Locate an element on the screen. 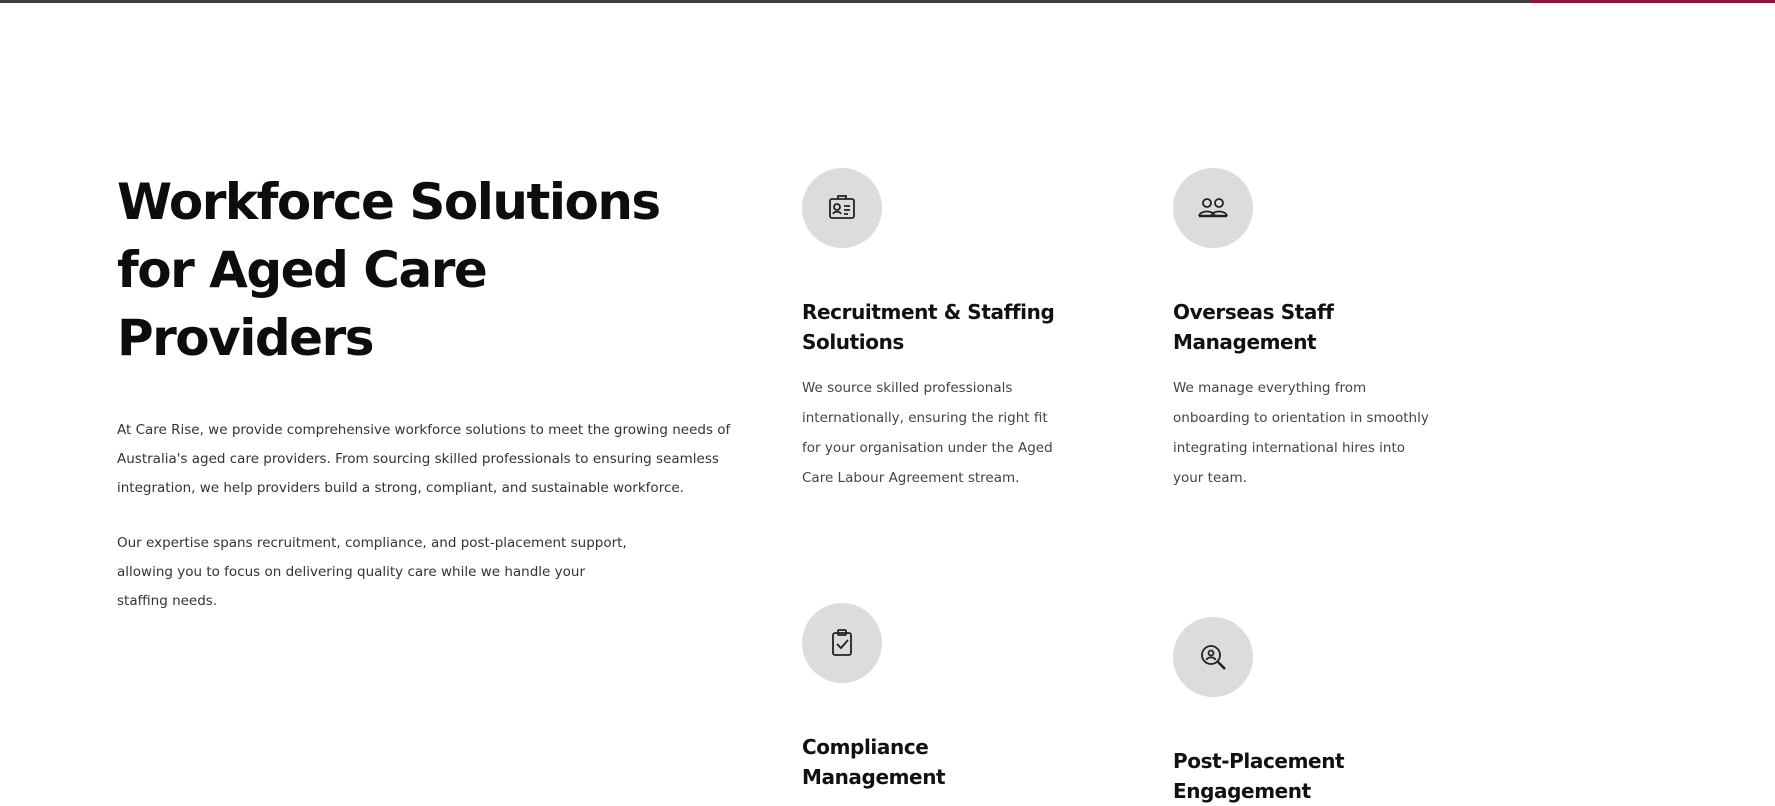  service-title: Compliance Management is located at coordinates (874, 762).